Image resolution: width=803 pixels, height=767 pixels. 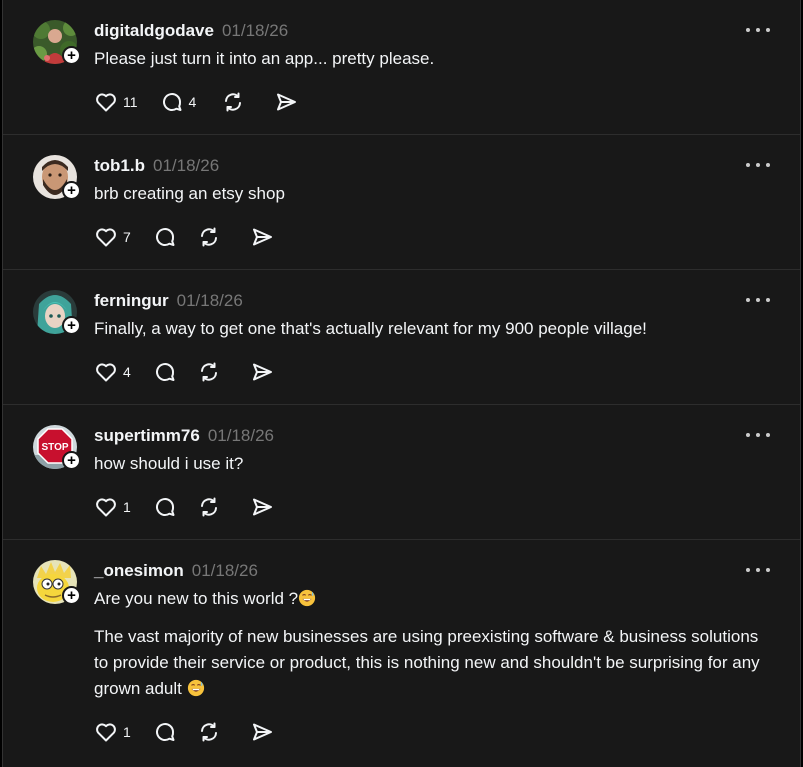 I want to click on username: ferningur, so click(x=131, y=301).